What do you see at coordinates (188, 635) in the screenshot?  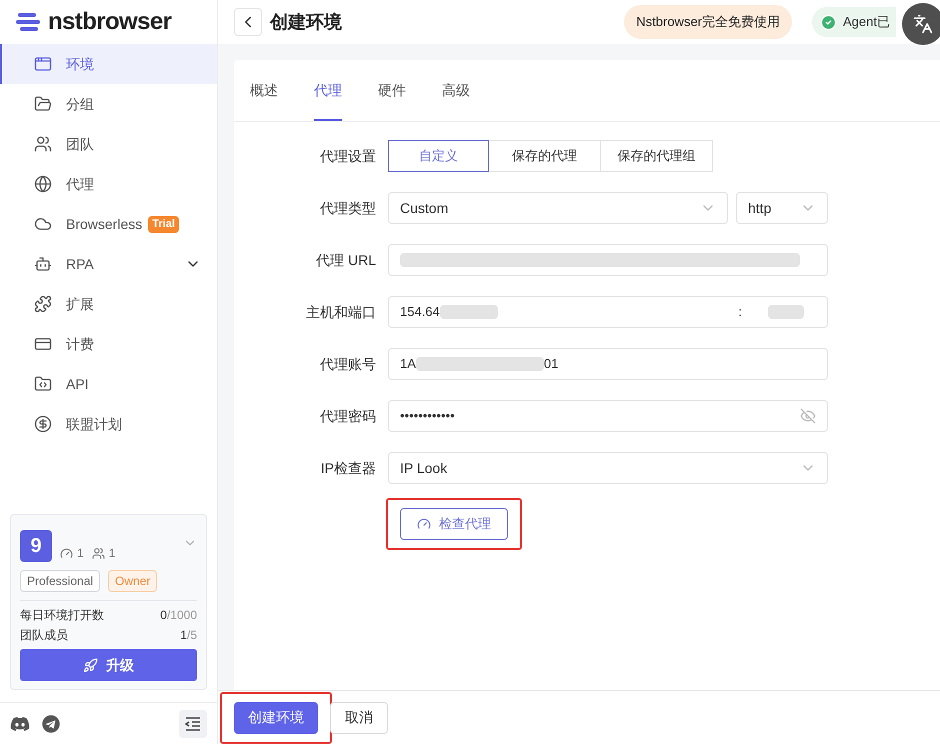 I see `stat-value: 1/5` at bounding box center [188, 635].